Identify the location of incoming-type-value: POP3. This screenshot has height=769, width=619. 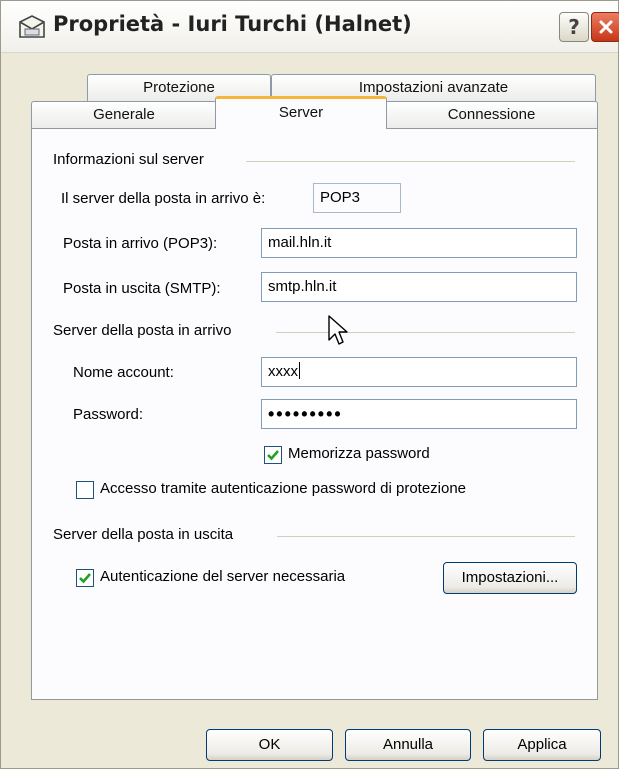
(357, 198).